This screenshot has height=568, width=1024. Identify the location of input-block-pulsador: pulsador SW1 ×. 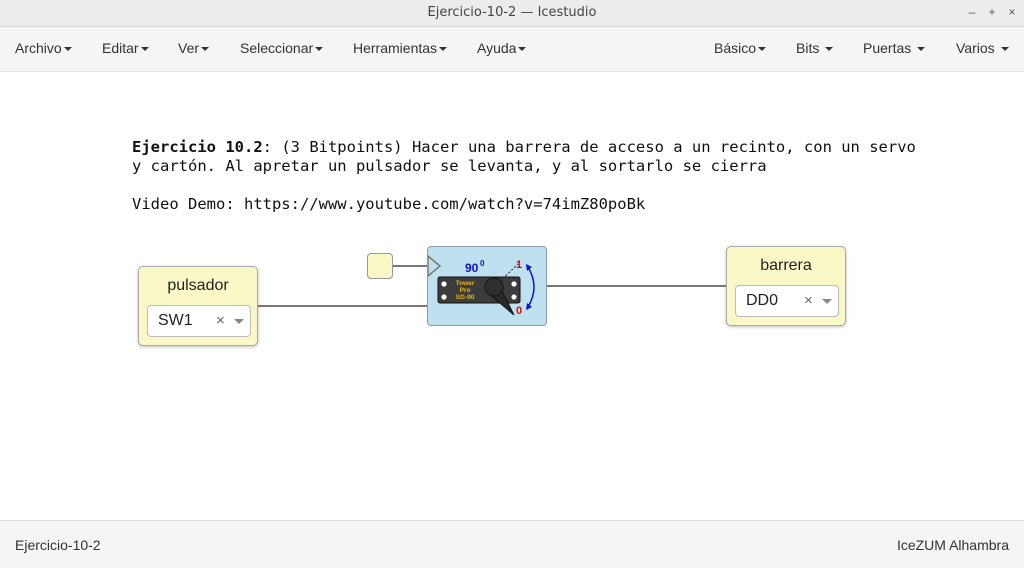
(198, 306).